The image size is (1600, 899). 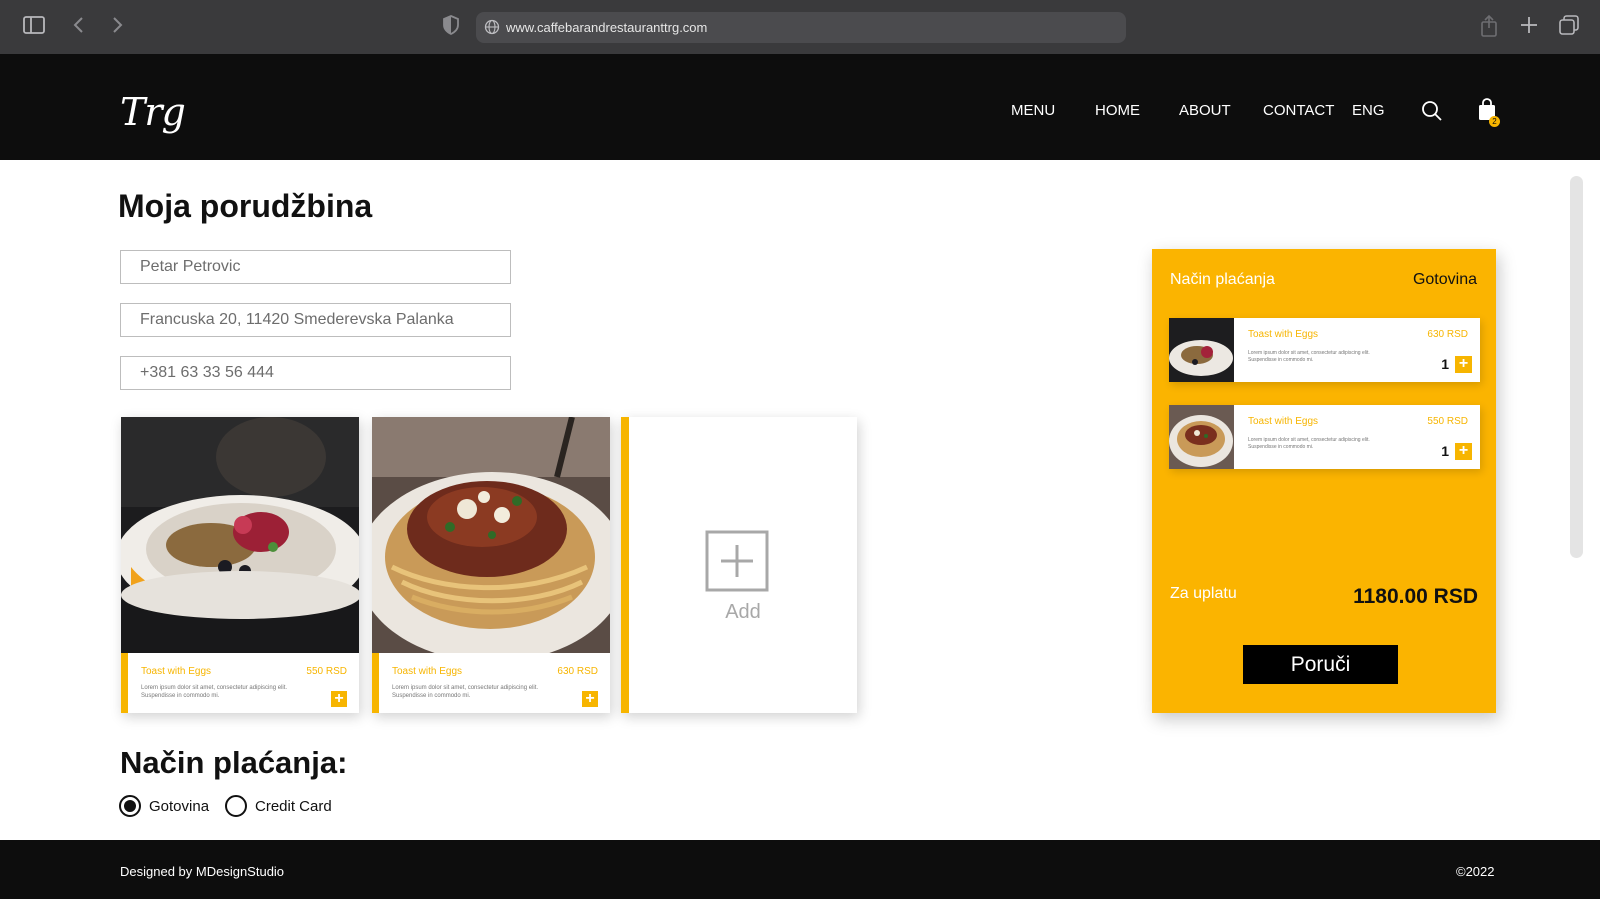 What do you see at coordinates (491, 535) in the screenshot?
I see `spaghetti-photo` at bounding box center [491, 535].